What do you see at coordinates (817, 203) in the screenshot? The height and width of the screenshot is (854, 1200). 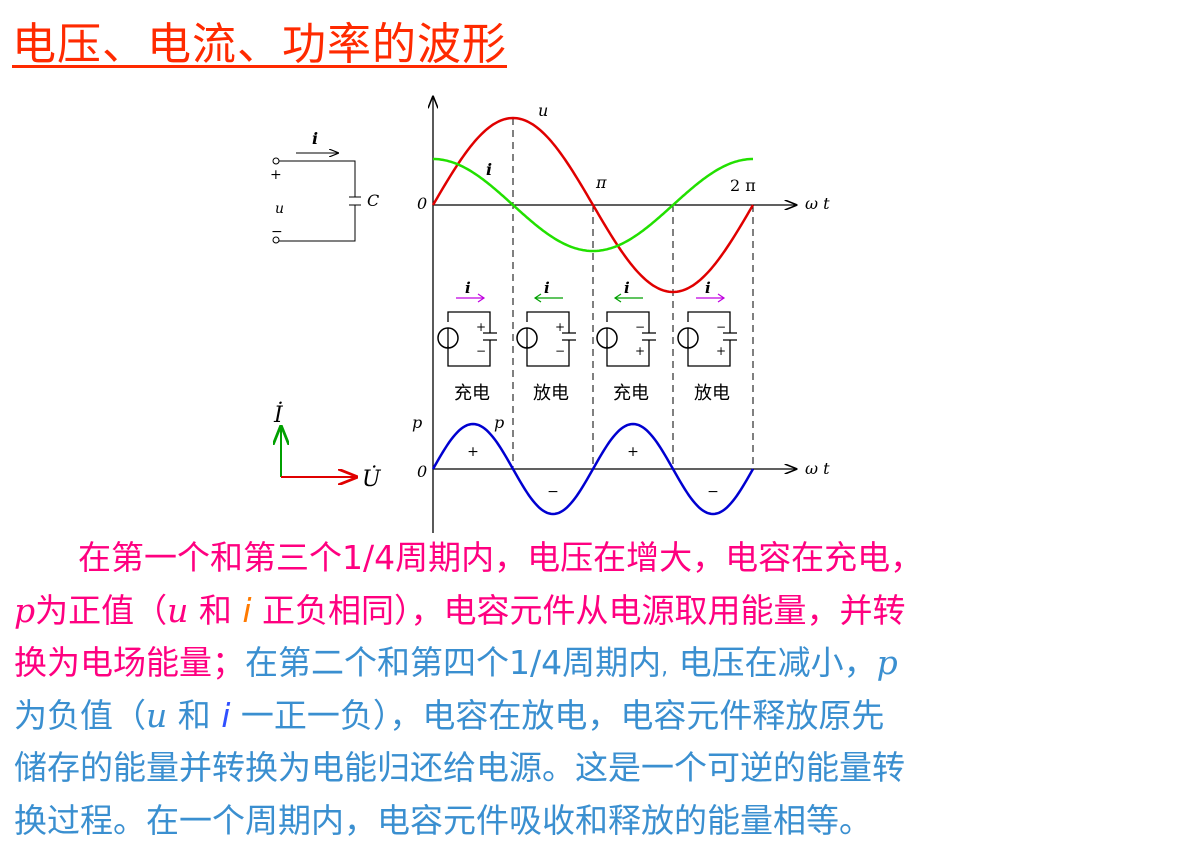 I see `top-axis-label: ω t` at bounding box center [817, 203].